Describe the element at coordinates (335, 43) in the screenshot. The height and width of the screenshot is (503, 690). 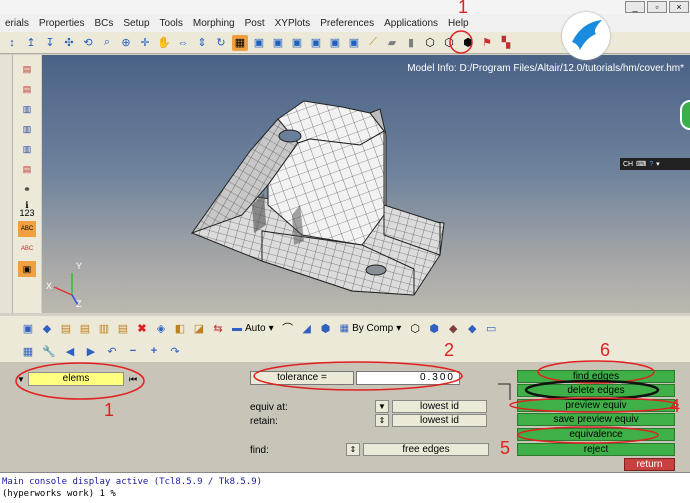
I see `view-bottom-icon: ▣` at that location.